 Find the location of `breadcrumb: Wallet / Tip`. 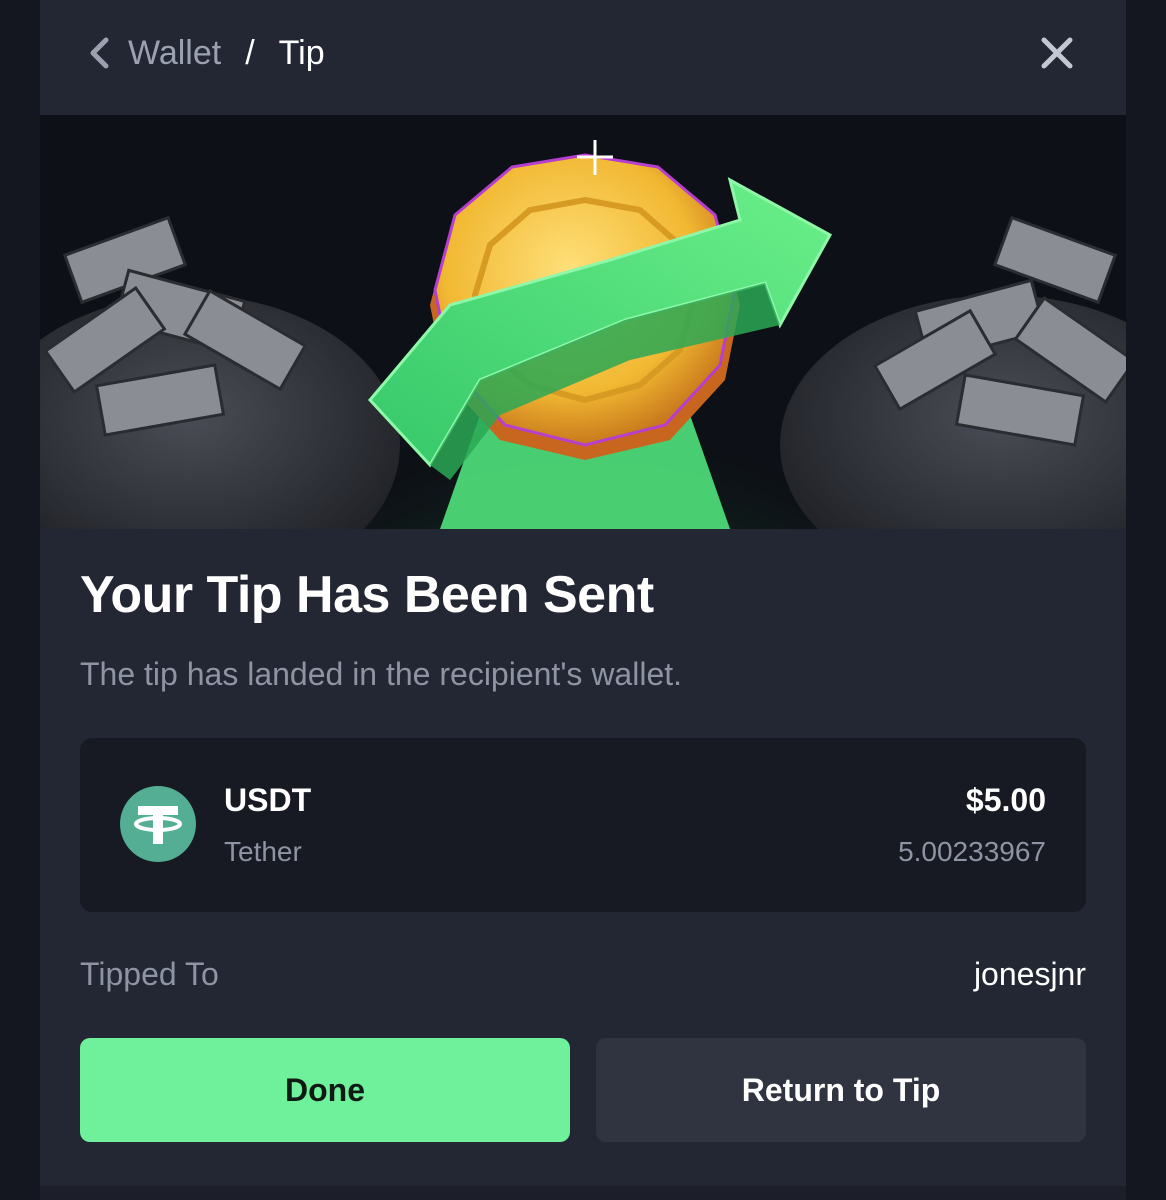

breadcrumb: Wallet / Tip is located at coordinates (206, 53).